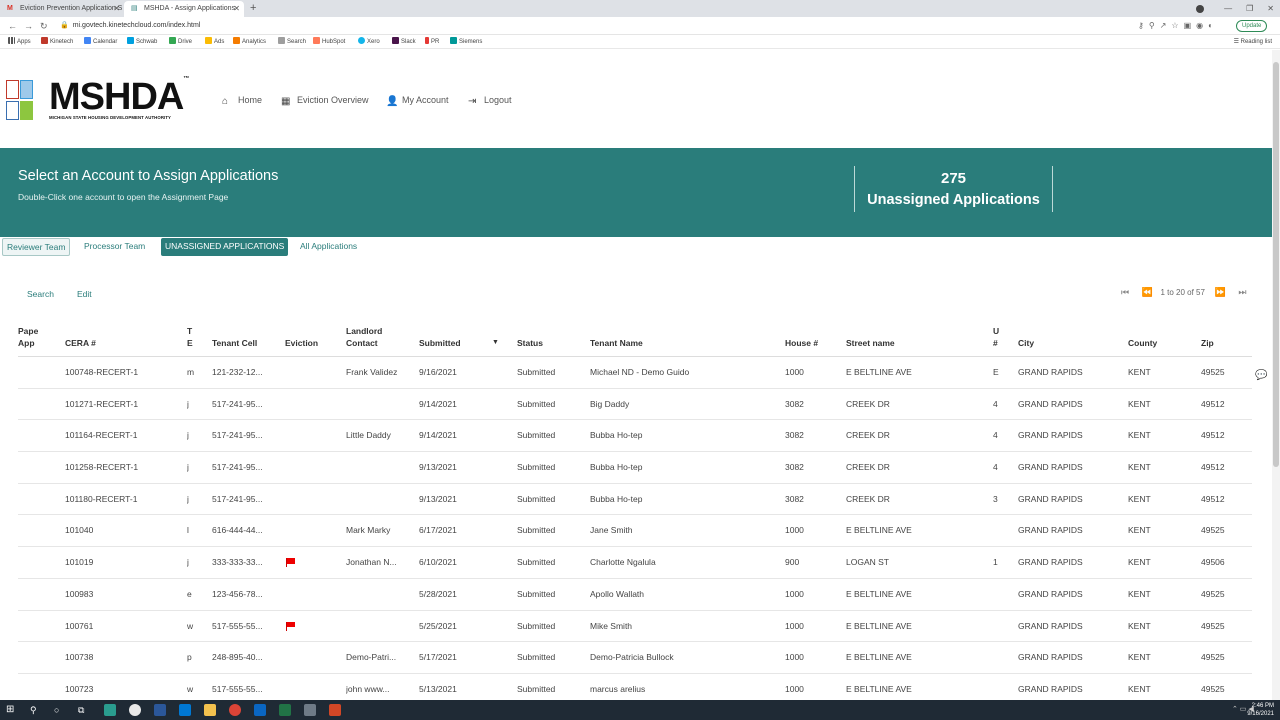 This screenshot has width=1280, height=720. I want to click on profile-icon, so click(1200, 9).